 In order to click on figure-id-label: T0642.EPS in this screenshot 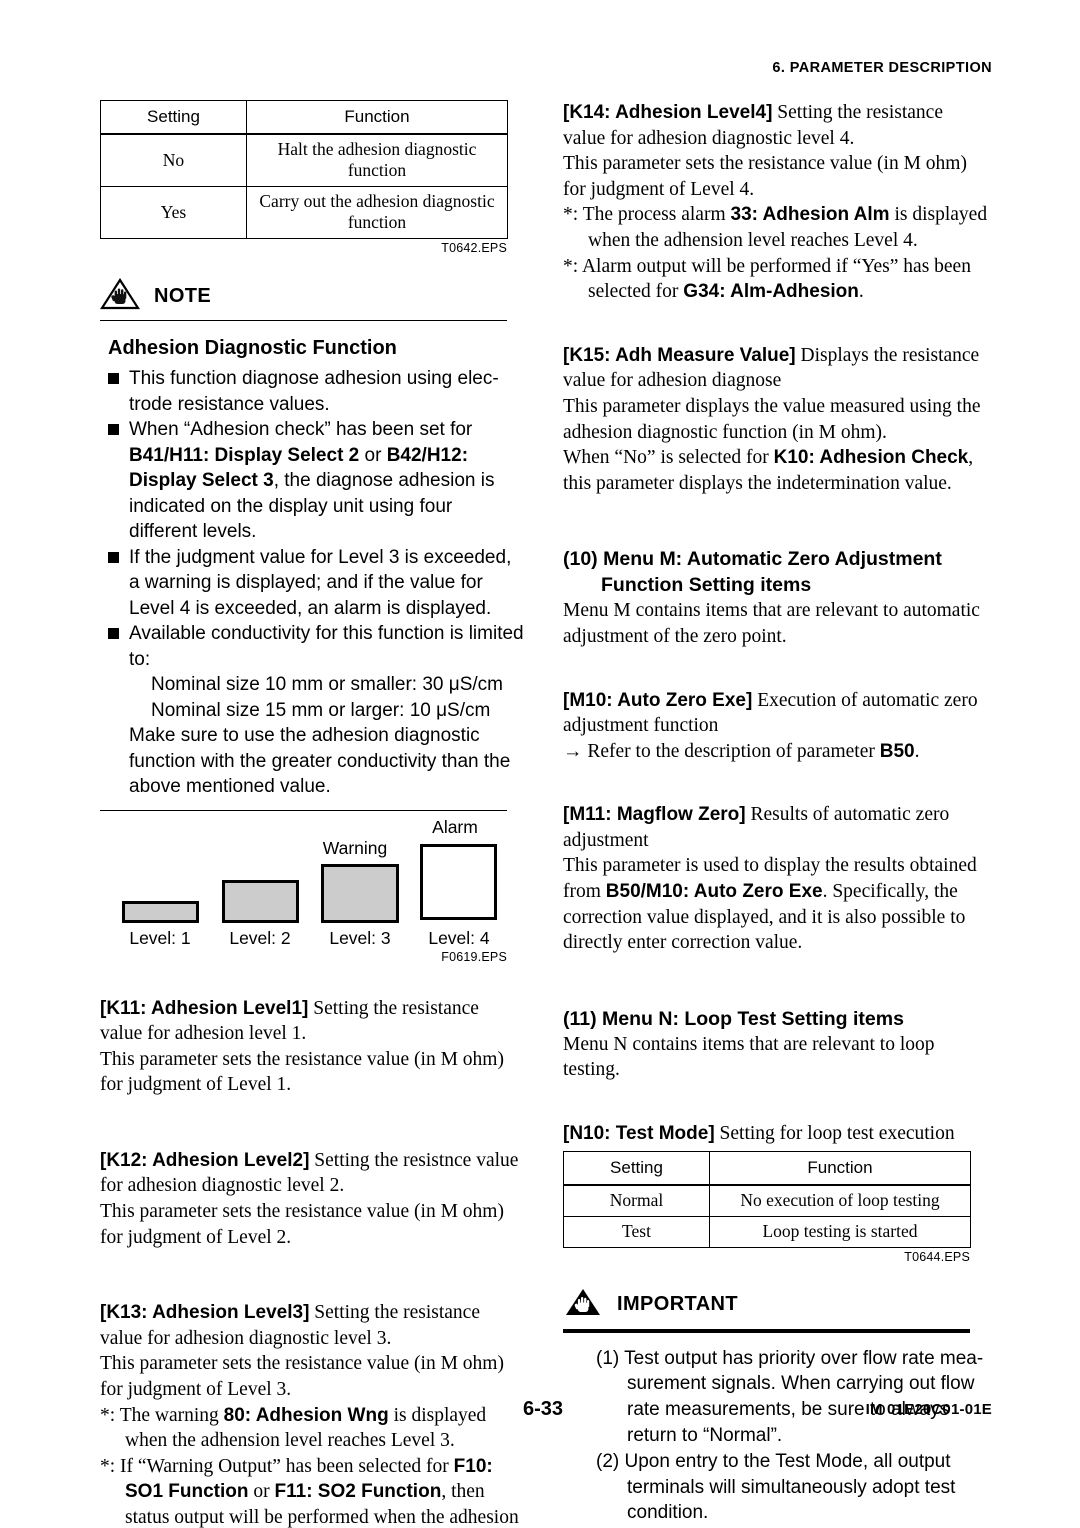, I will do `click(474, 248)`.